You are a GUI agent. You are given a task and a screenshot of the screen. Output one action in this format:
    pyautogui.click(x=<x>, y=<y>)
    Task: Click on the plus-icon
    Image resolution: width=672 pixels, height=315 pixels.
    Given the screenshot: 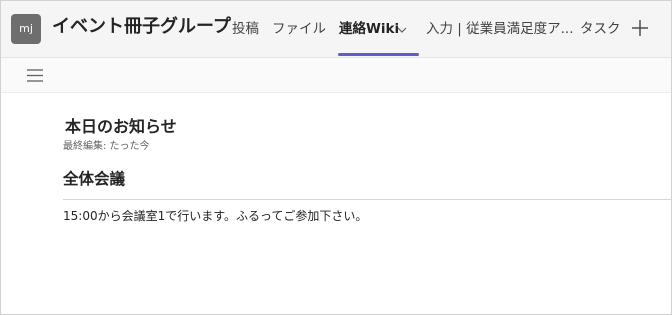 What is the action you would take?
    pyautogui.click(x=640, y=28)
    